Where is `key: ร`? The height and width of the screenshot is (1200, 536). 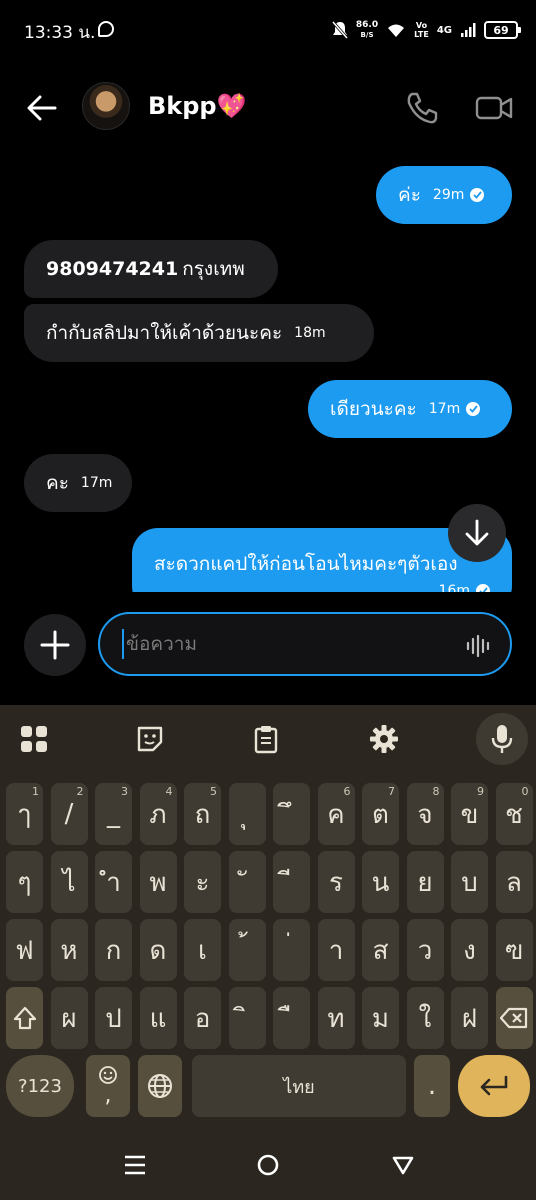 key: ร is located at coordinates (336, 882).